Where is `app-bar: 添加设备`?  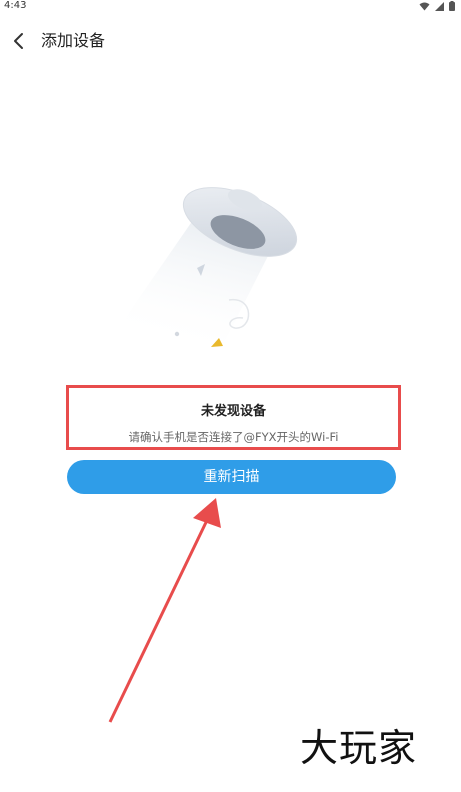
app-bar: 添加设备 is located at coordinates (230, 41).